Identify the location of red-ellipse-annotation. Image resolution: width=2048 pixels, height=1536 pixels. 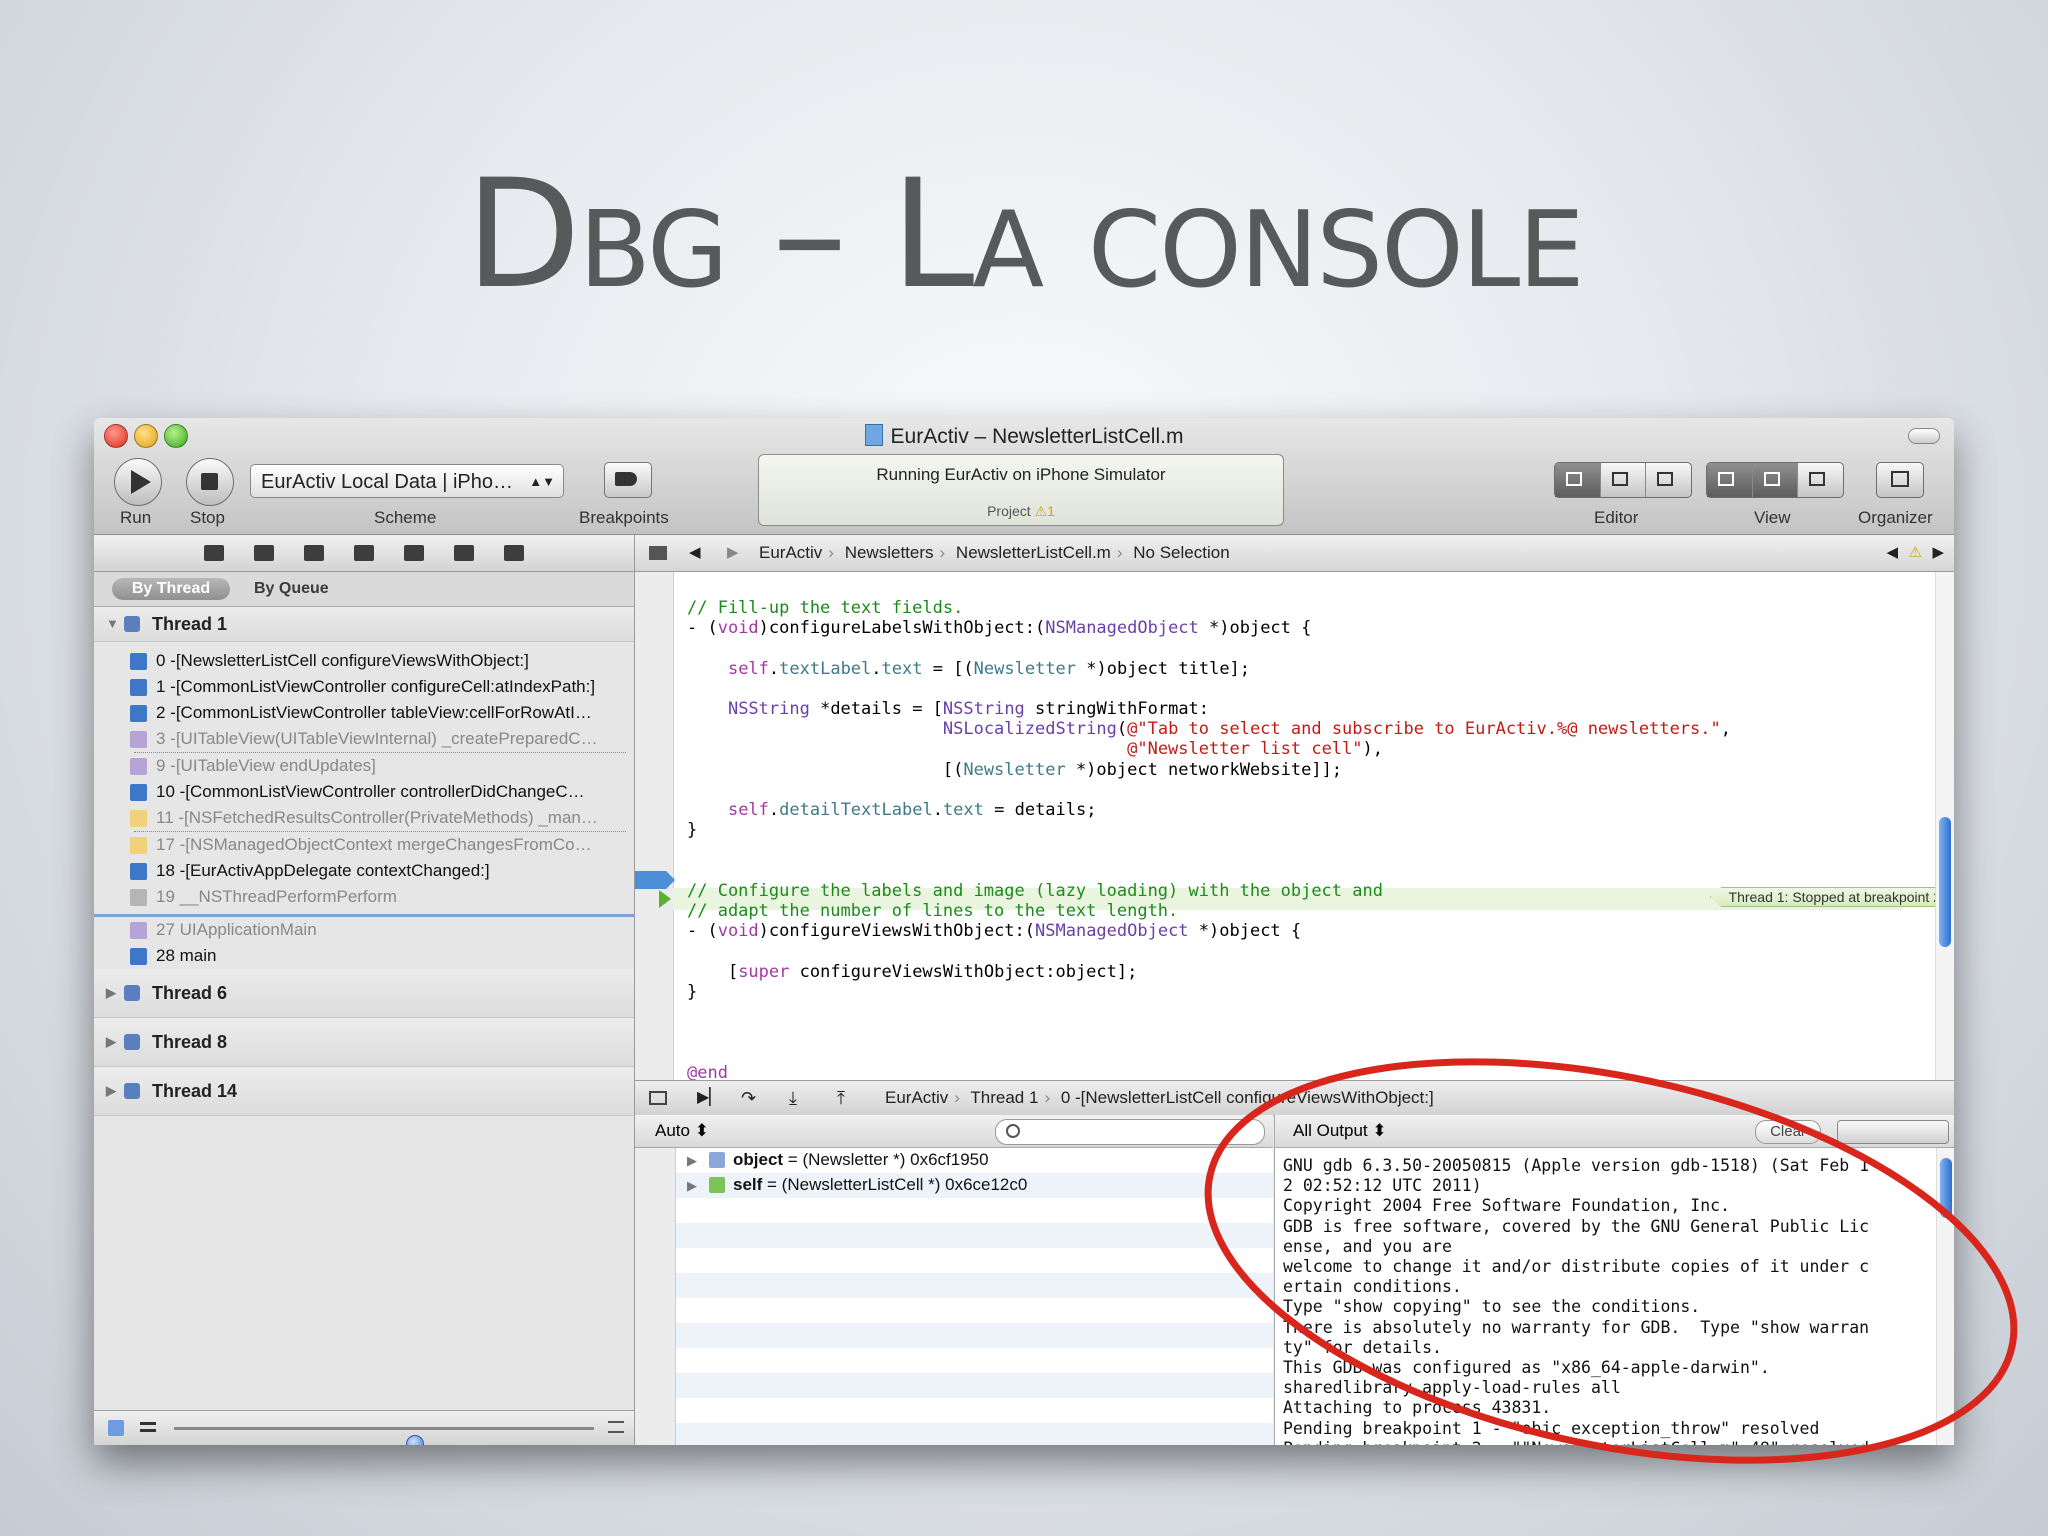
(1611, 1261).